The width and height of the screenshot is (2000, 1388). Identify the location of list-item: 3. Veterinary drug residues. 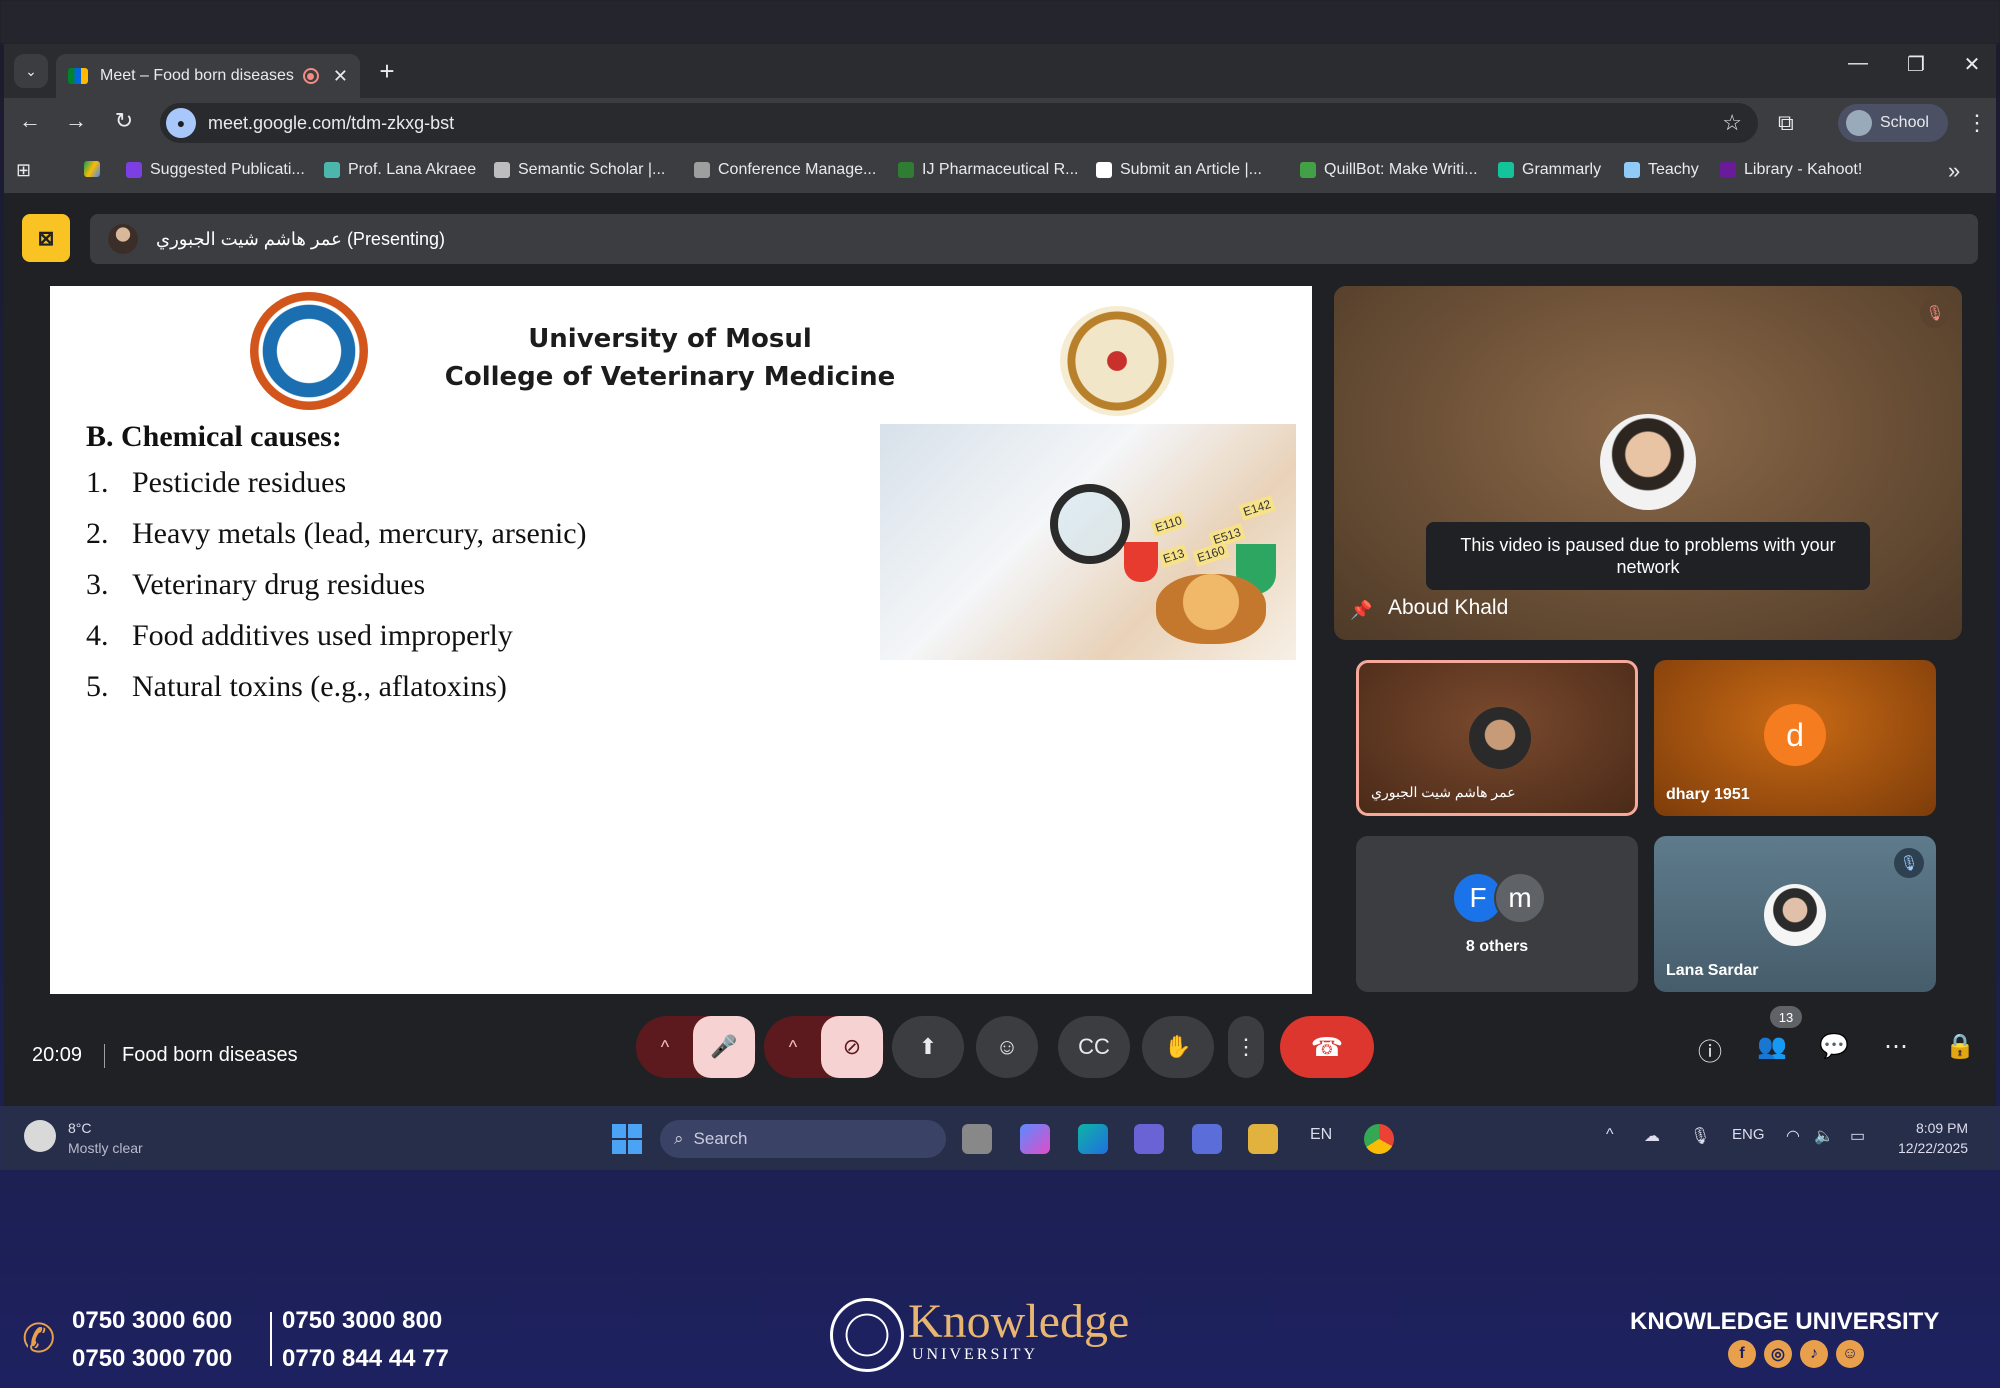
(256, 584).